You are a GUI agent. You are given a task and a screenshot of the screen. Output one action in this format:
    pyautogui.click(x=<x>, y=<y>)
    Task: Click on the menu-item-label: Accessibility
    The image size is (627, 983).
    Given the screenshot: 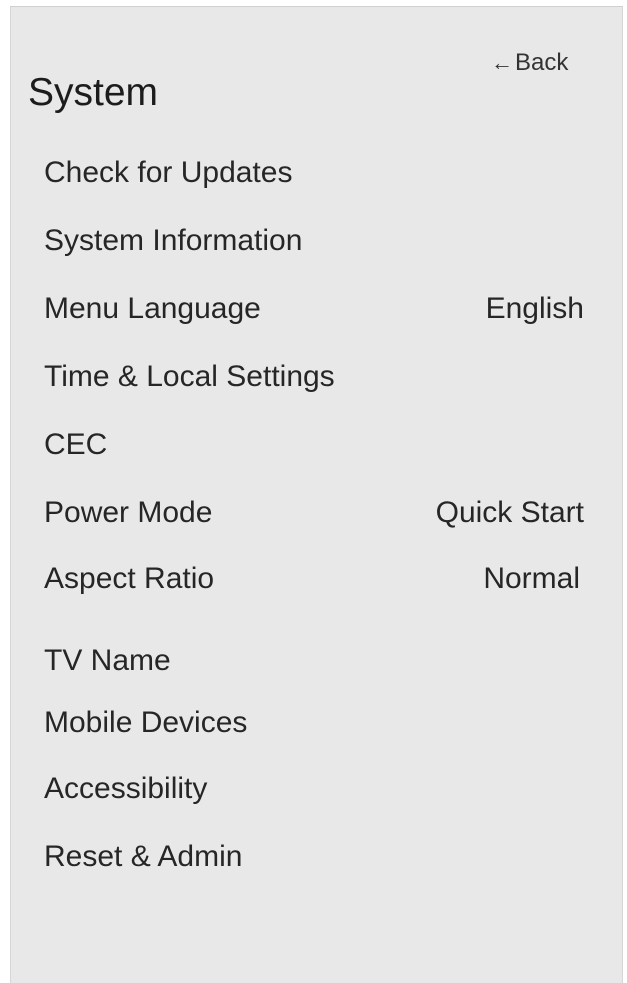 What is the action you would take?
    pyautogui.click(x=126, y=788)
    